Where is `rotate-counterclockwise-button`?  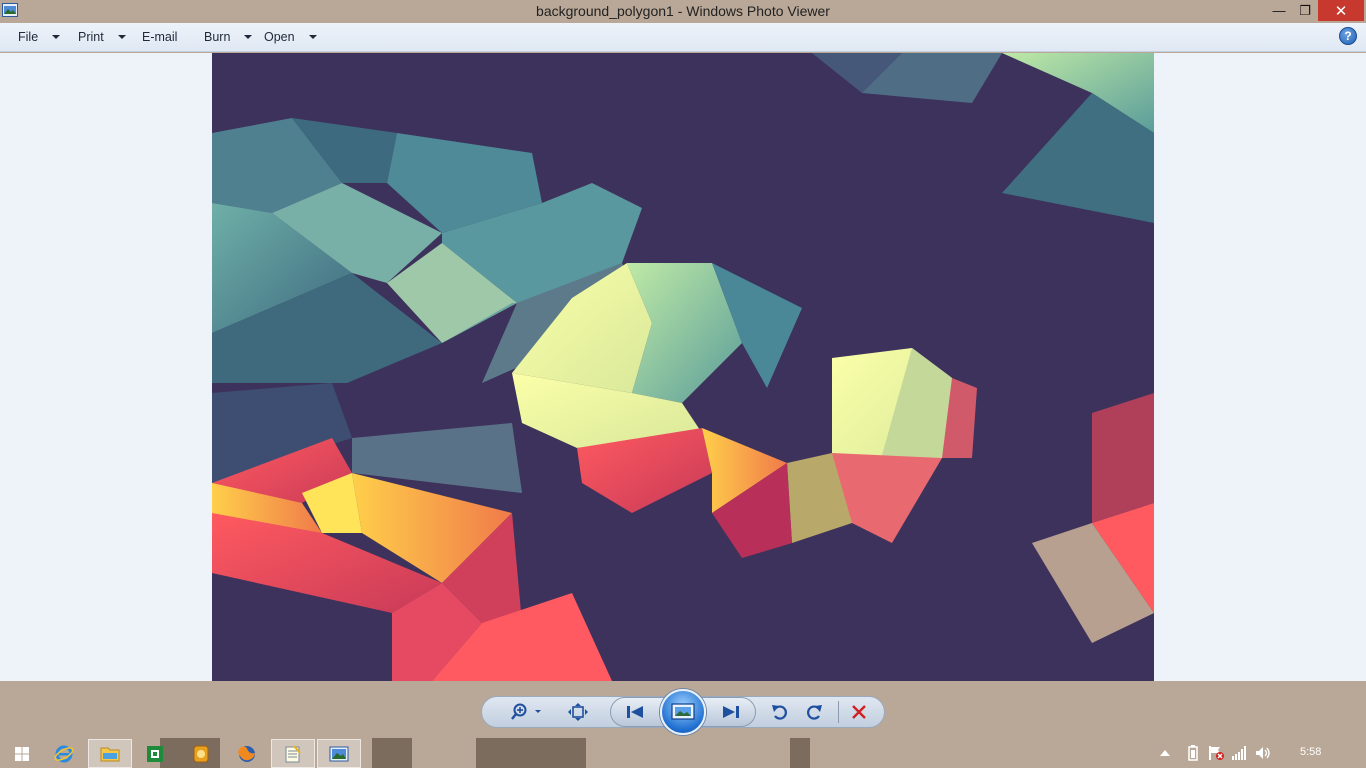 rotate-counterclockwise-button is located at coordinates (780, 712).